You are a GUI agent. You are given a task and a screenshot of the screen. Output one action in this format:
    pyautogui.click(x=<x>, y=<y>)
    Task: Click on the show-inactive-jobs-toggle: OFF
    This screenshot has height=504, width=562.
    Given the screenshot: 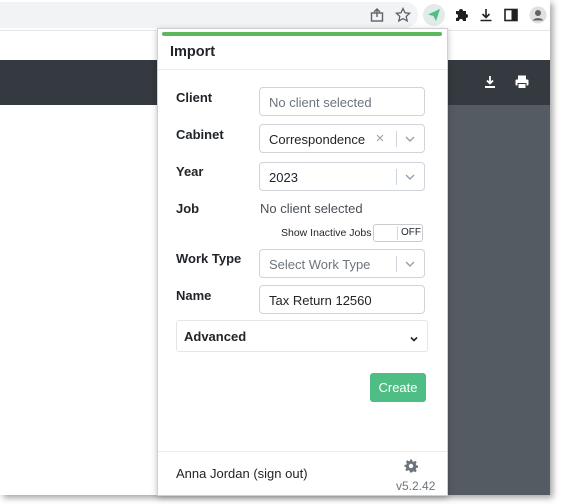 What is the action you would take?
    pyautogui.click(x=398, y=233)
    